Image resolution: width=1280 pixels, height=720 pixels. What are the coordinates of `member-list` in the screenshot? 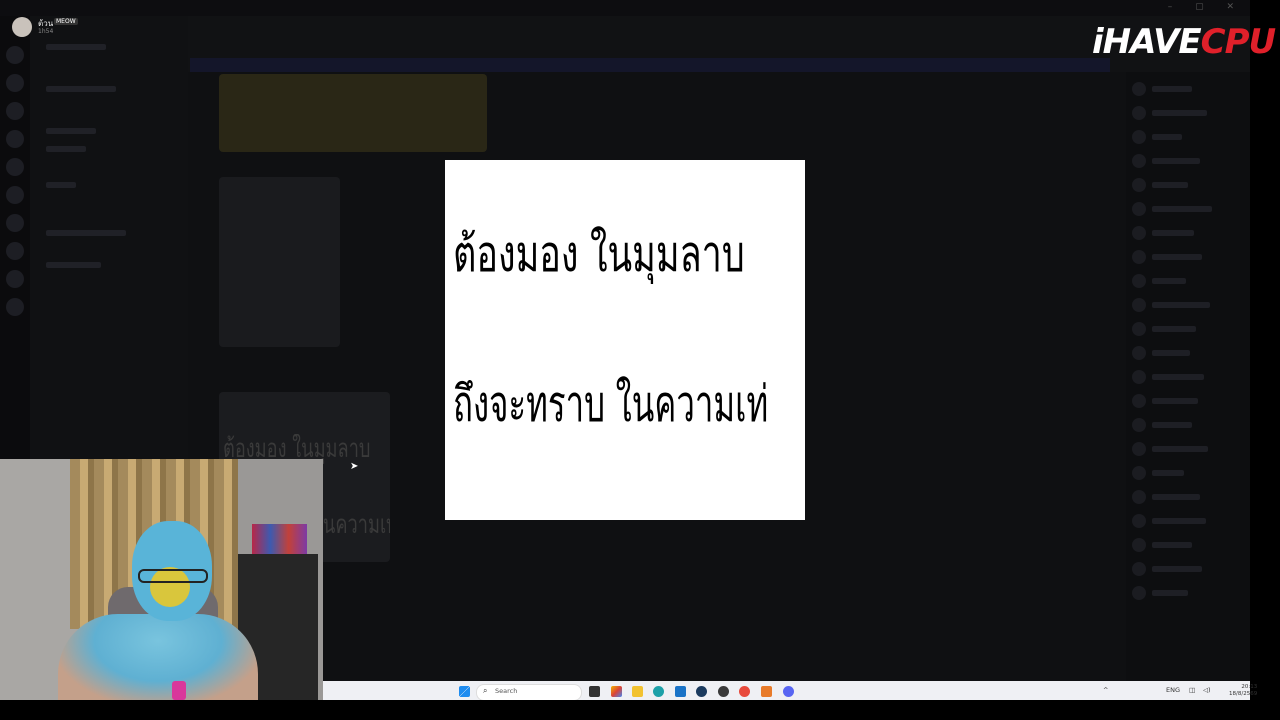 It's located at (1188, 377).